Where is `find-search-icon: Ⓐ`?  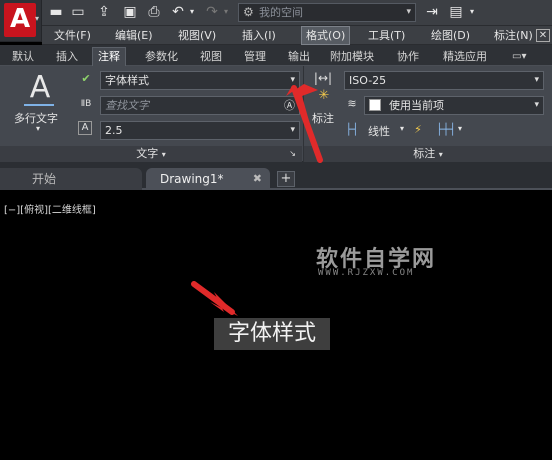 find-search-icon: Ⓐ is located at coordinates (289, 105).